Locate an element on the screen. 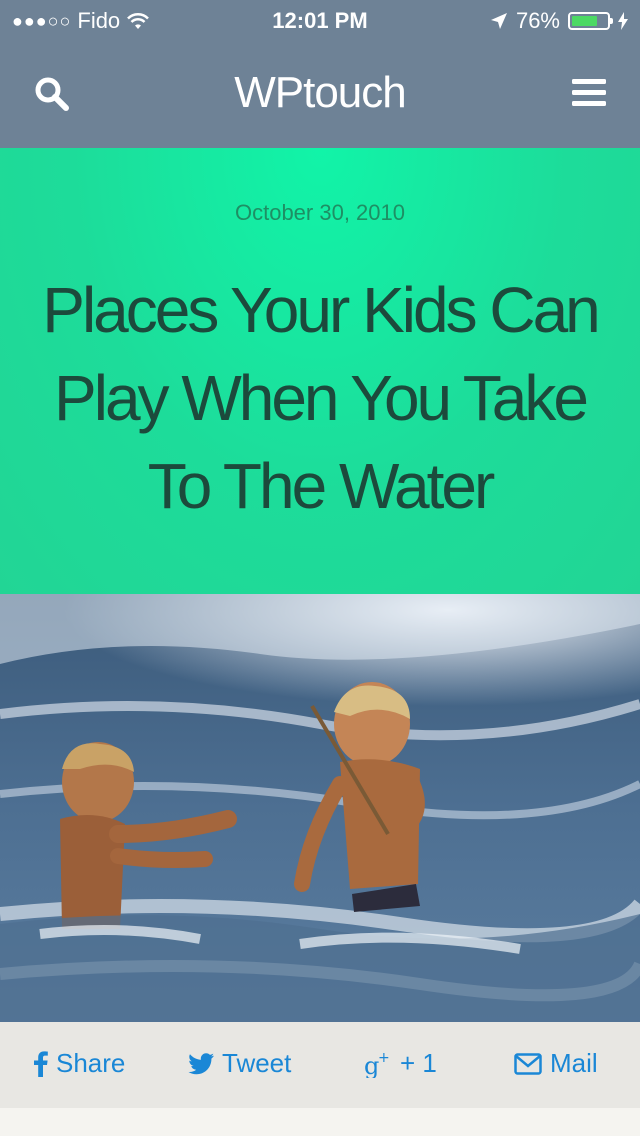 The image size is (640, 1136). status-right: 76% is located at coordinates (559, 21).